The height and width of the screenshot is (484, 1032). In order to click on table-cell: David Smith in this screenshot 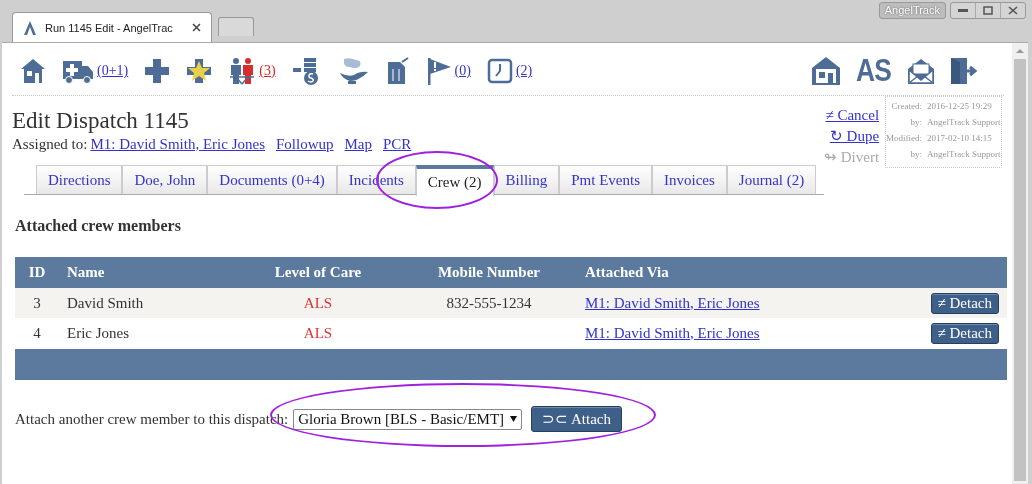, I will do `click(147, 303)`.